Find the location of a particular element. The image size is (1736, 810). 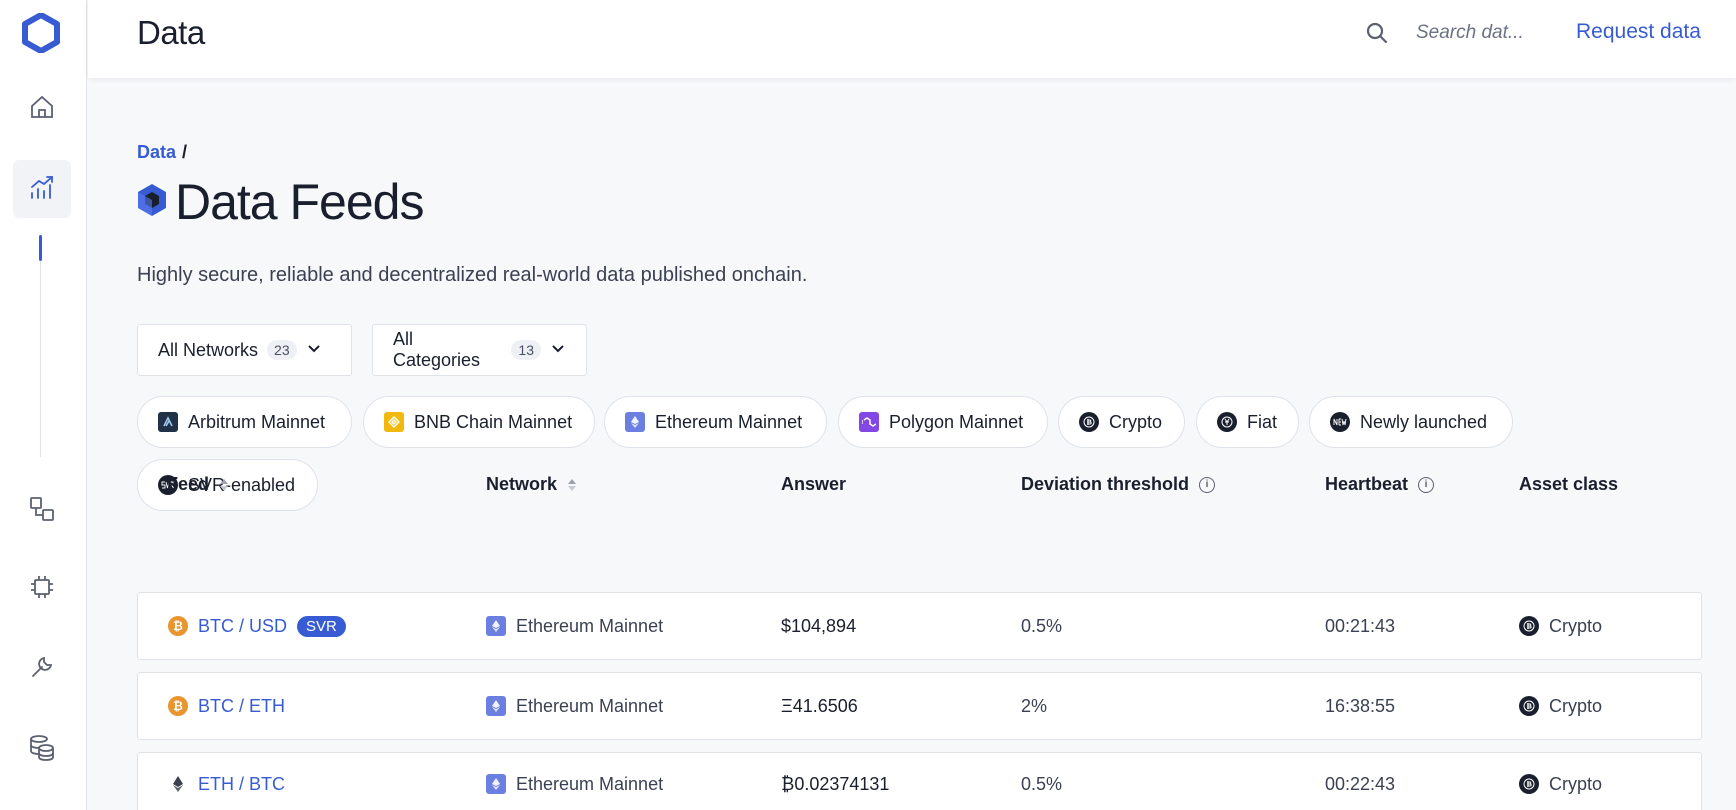

chip-label: Polygon Mainnet is located at coordinates (956, 421).